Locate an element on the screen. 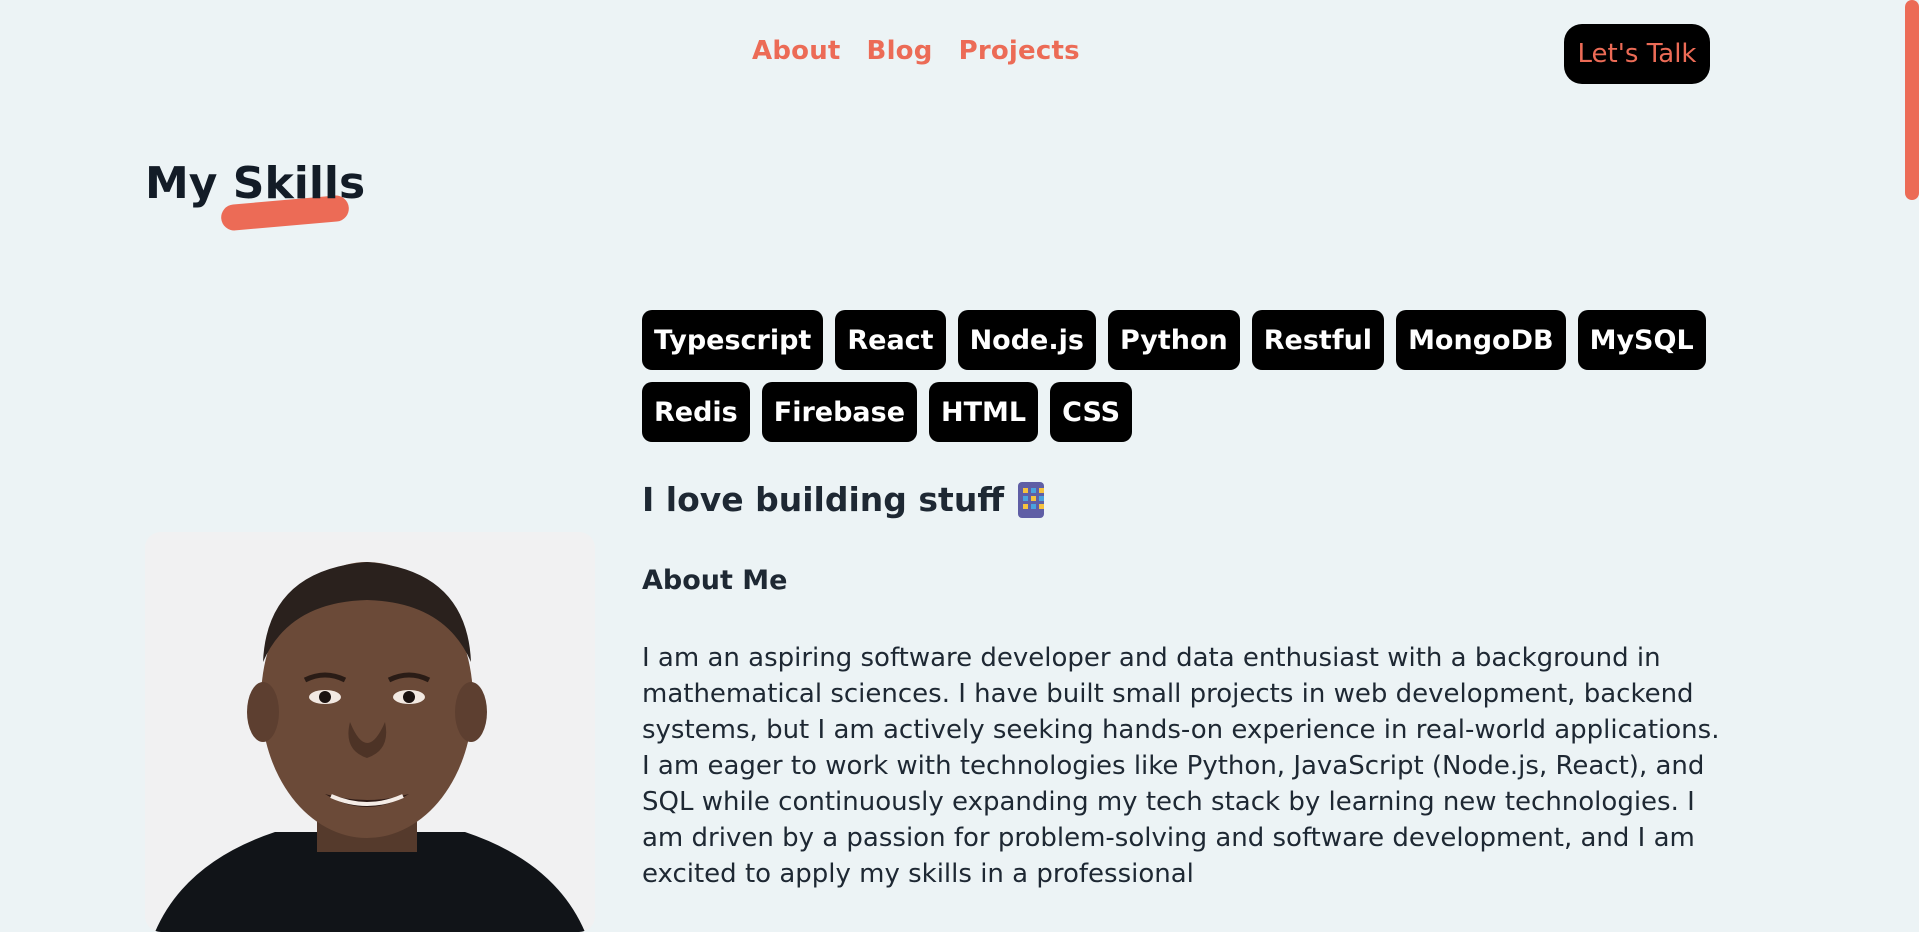 The width and height of the screenshot is (1919, 932). profile-photo is located at coordinates (370, 732).